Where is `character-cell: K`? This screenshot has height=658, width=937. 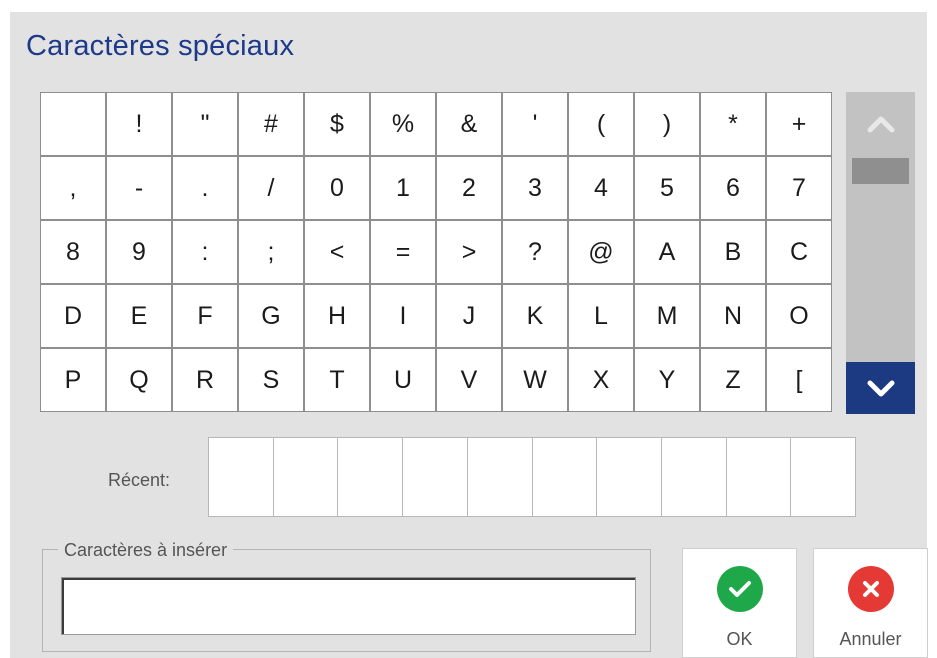
character-cell: K is located at coordinates (535, 316).